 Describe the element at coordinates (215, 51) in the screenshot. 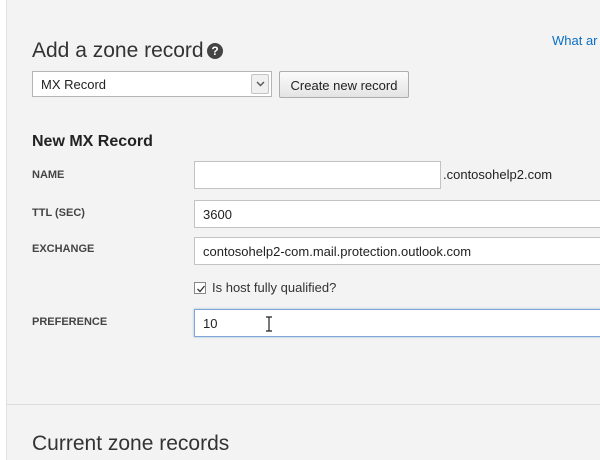

I see `question-circle-icon: ?` at that location.